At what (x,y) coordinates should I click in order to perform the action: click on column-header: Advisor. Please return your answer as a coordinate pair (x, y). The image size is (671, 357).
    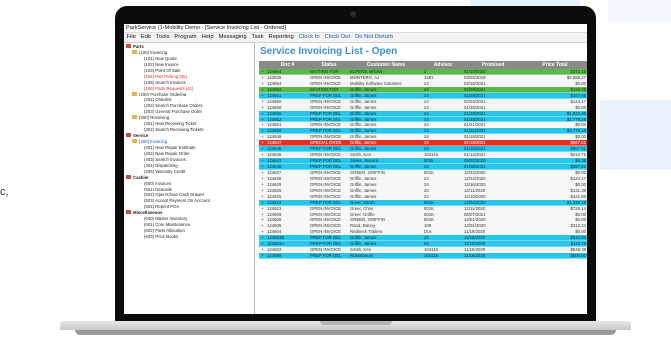
    Looking at the image, I should click on (443, 65).